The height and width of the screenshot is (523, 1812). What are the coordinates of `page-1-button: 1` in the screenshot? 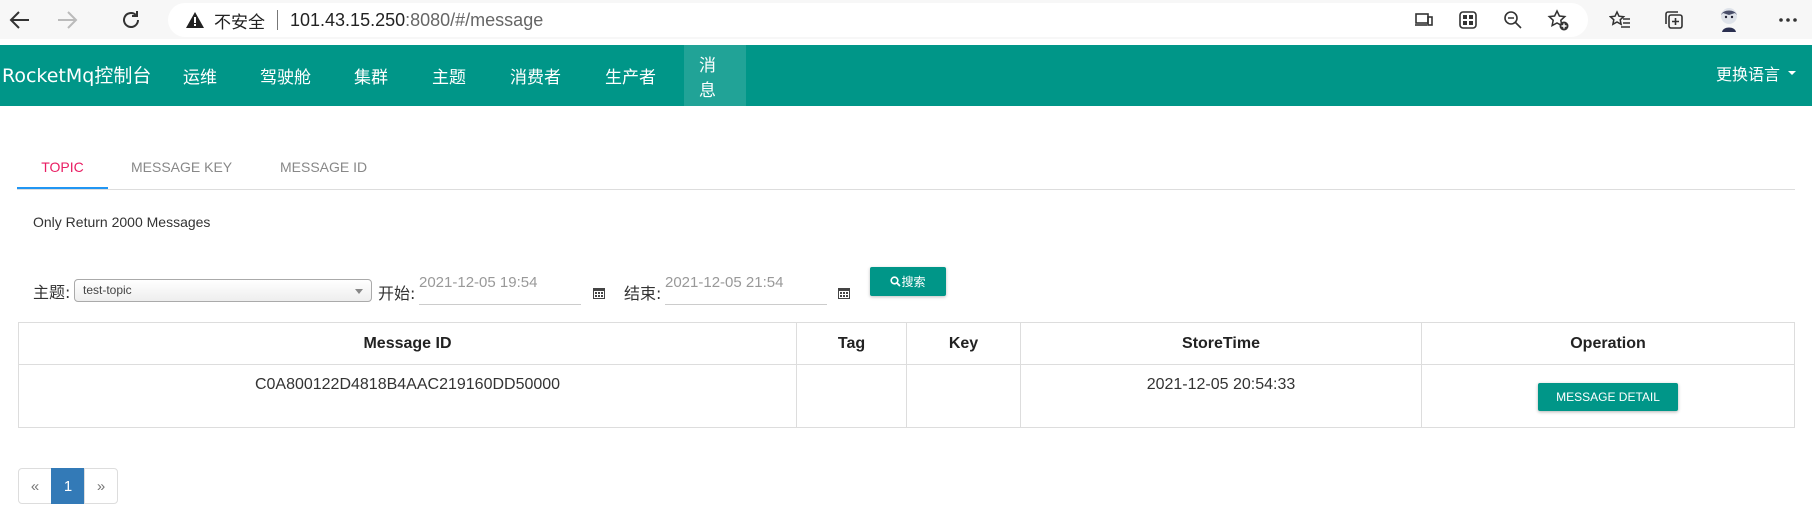 It's located at (68, 486).